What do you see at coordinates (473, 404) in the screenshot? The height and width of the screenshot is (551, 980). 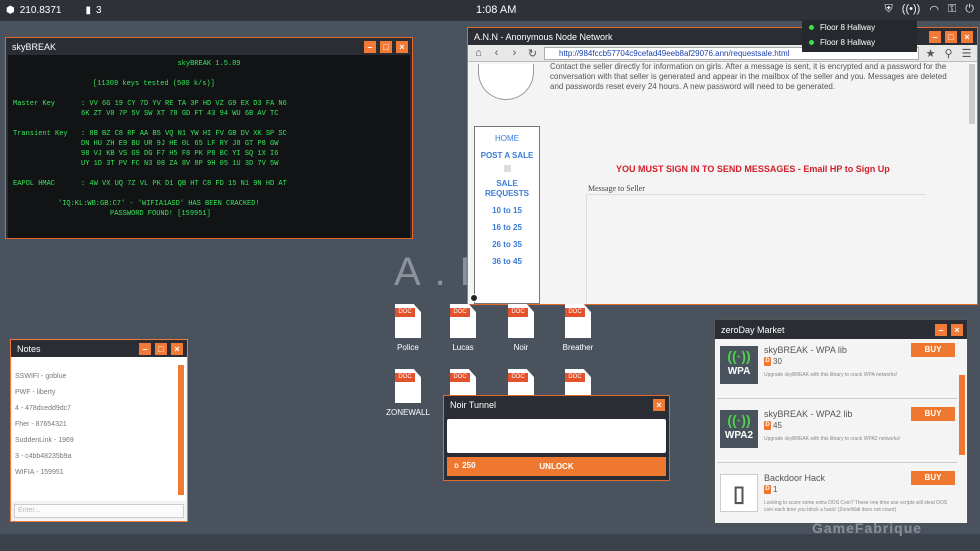 I see `window-title: Noir Tunnel` at bounding box center [473, 404].